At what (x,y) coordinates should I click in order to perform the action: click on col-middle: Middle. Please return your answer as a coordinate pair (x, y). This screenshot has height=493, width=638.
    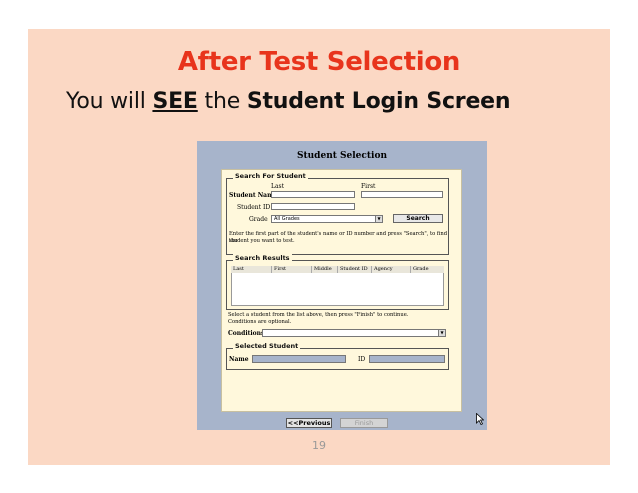
    Looking at the image, I should click on (325, 269).